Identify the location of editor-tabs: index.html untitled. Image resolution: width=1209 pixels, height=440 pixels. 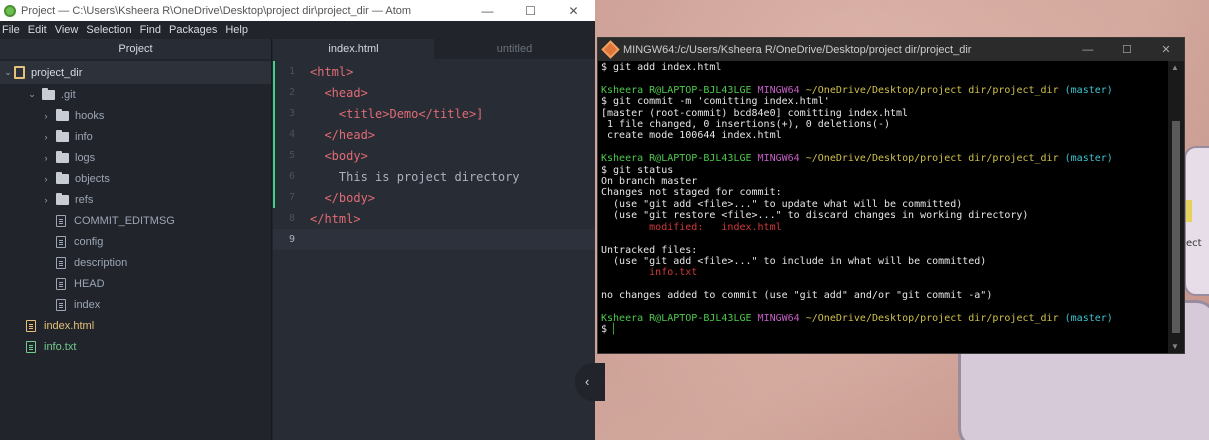
(434, 49).